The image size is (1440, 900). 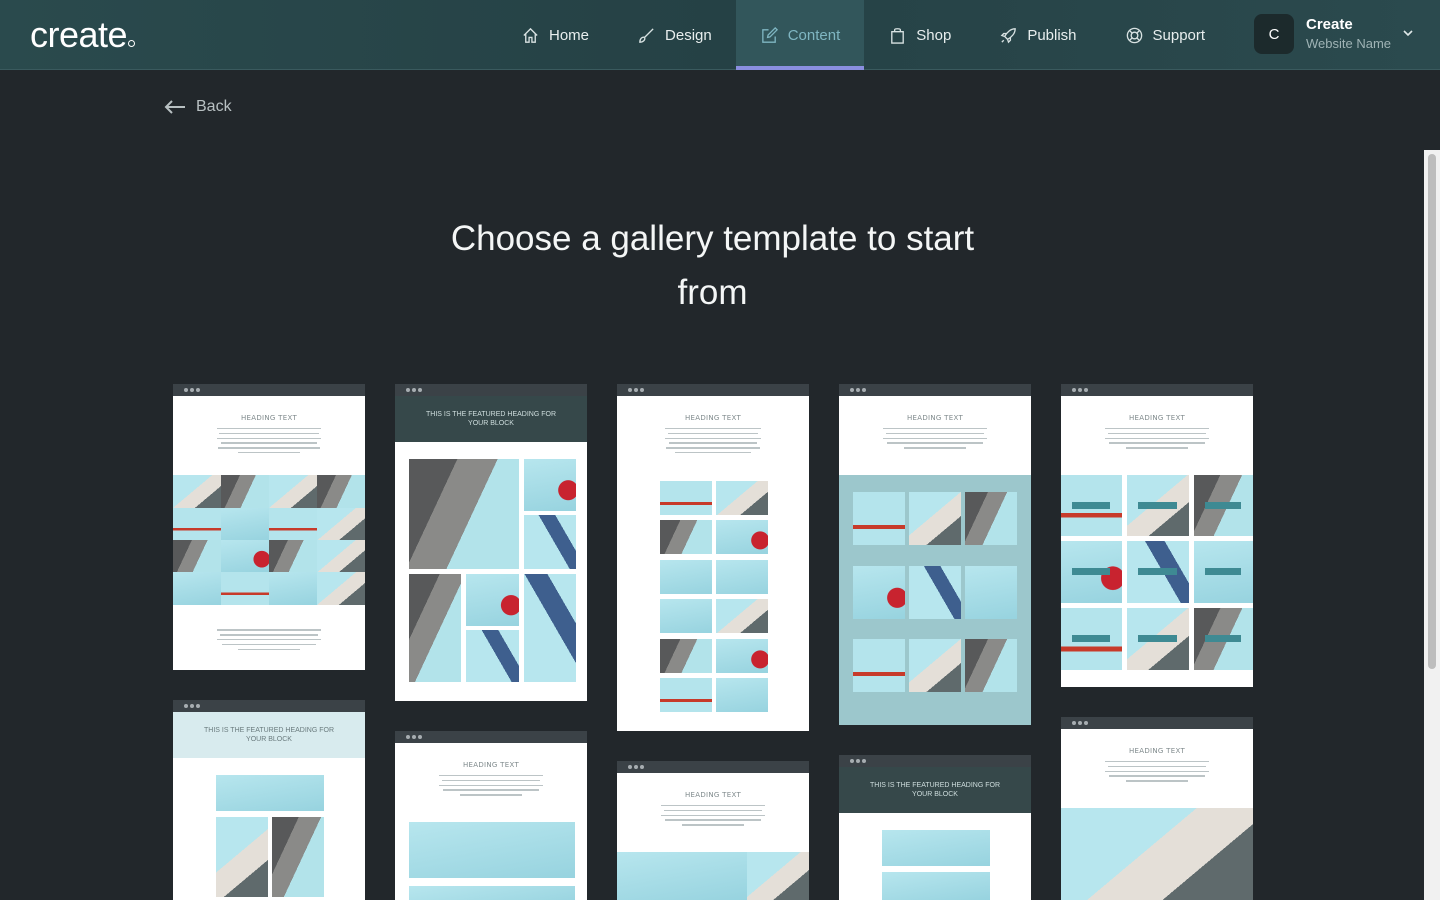 What do you see at coordinates (530, 35) in the screenshot?
I see `home-icon` at bounding box center [530, 35].